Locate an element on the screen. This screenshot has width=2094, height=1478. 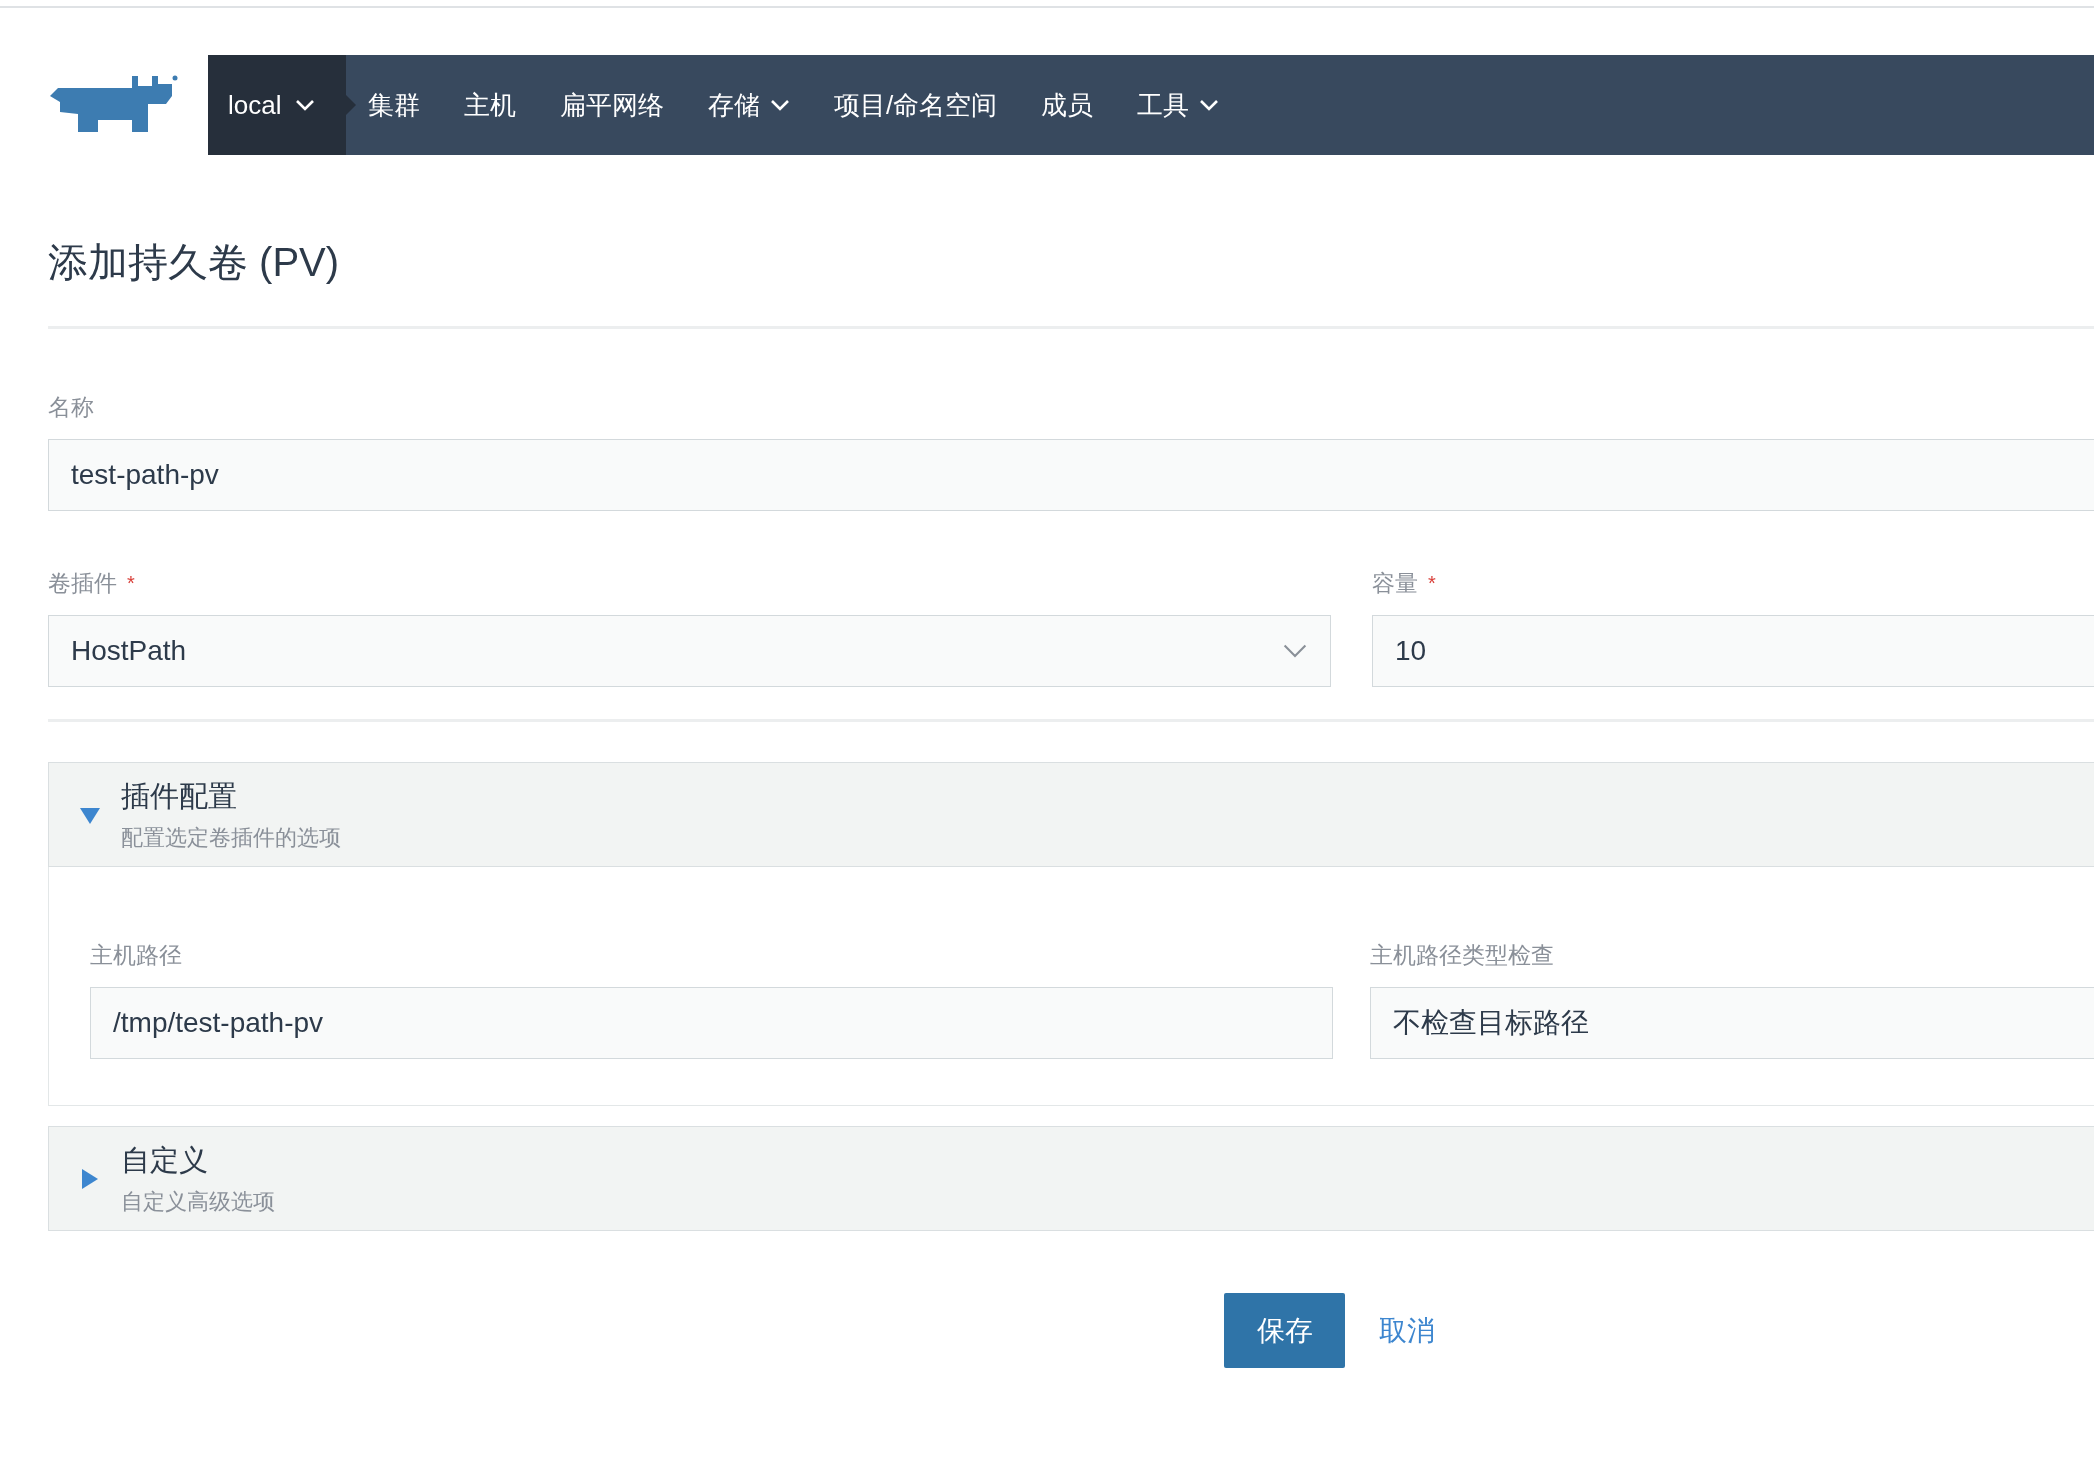
save-button: 保存 is located at coordinates (1284, 1330).